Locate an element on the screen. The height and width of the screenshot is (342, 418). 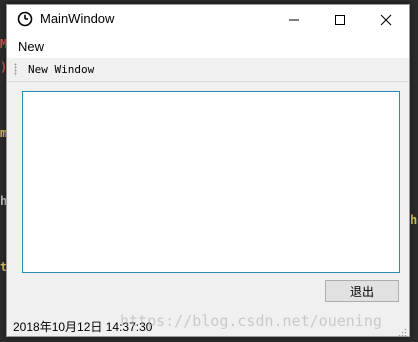
toolbar-grip-handle is located at coordinates (15, 69).